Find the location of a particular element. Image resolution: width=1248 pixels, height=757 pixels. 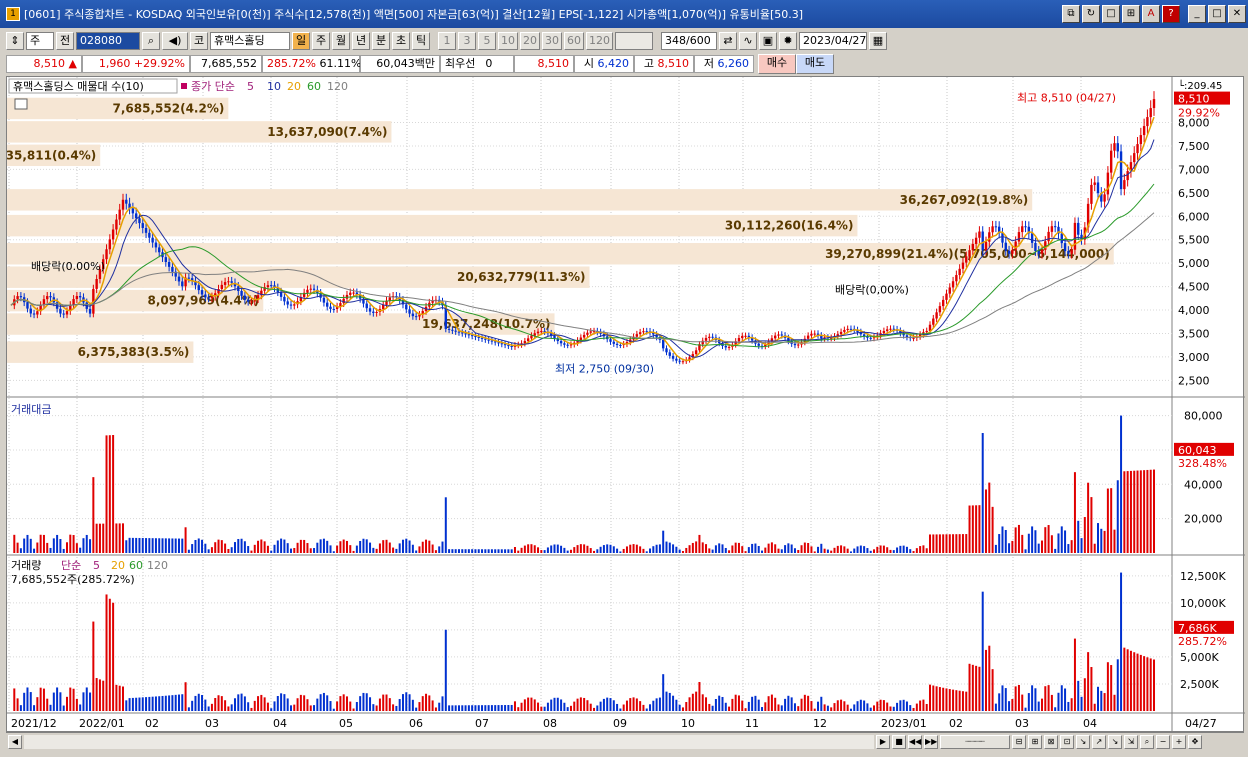

buy-button: 매수 is located at coordinates (777, 64).